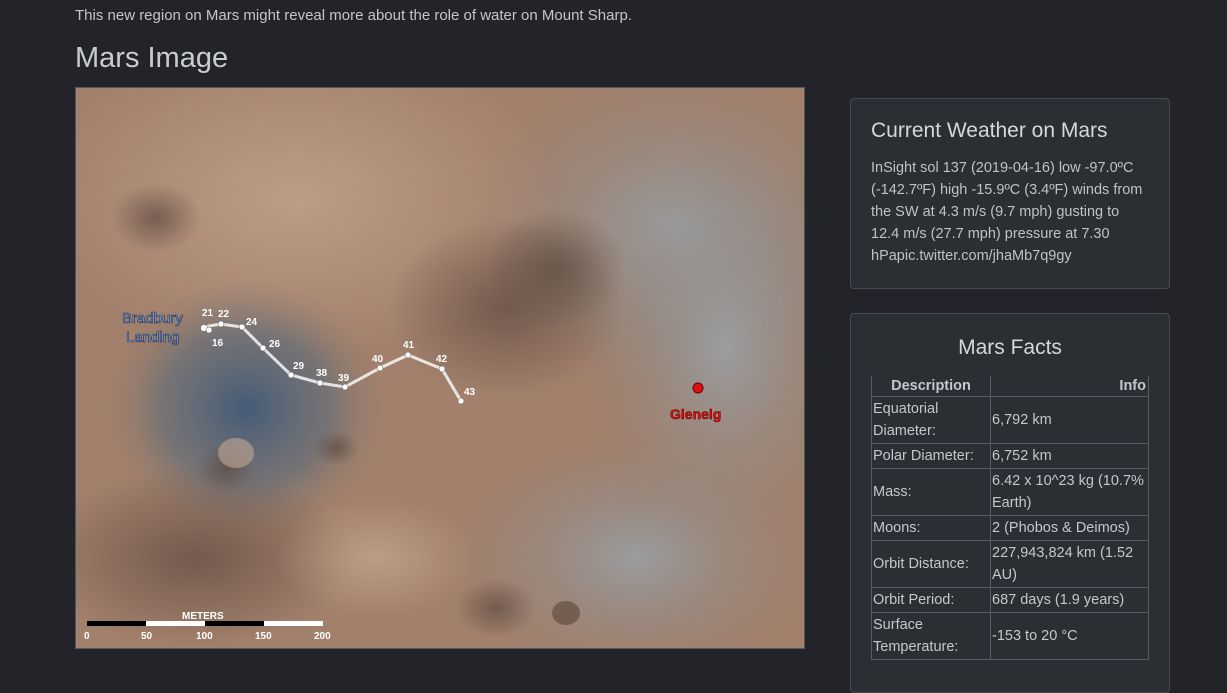  What do you see at coordinates (1069, 420) in the screenshot?
I see `fact-value: 6,792 km` at bounding box center [1069, 420].